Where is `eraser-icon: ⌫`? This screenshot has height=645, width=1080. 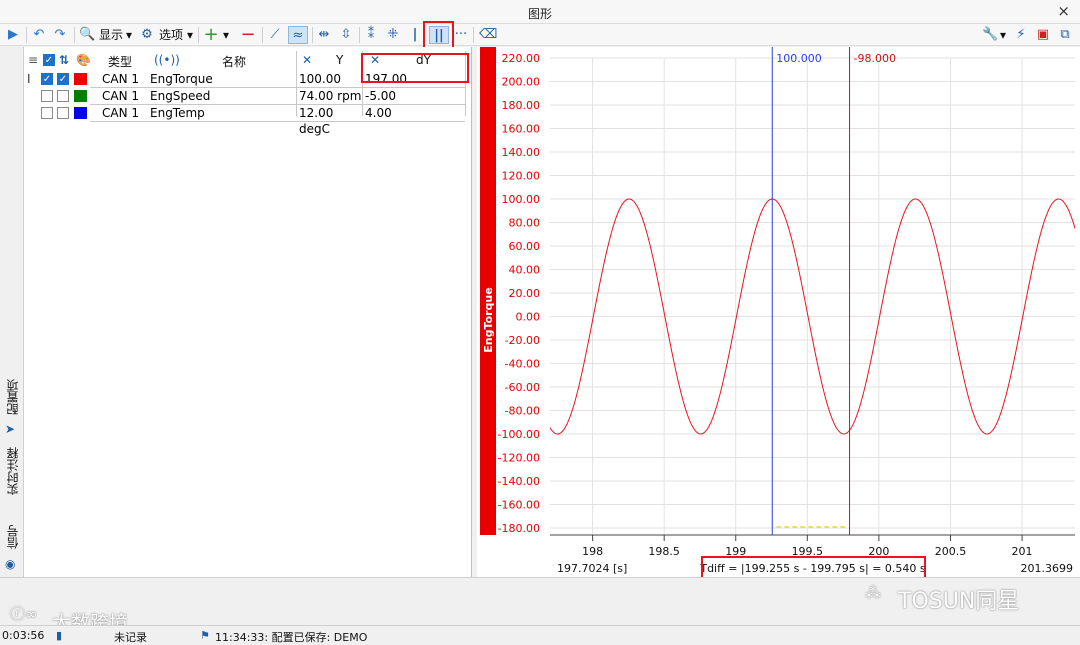
eraser-icon: ⌫ is located at coordinates (488, 35).